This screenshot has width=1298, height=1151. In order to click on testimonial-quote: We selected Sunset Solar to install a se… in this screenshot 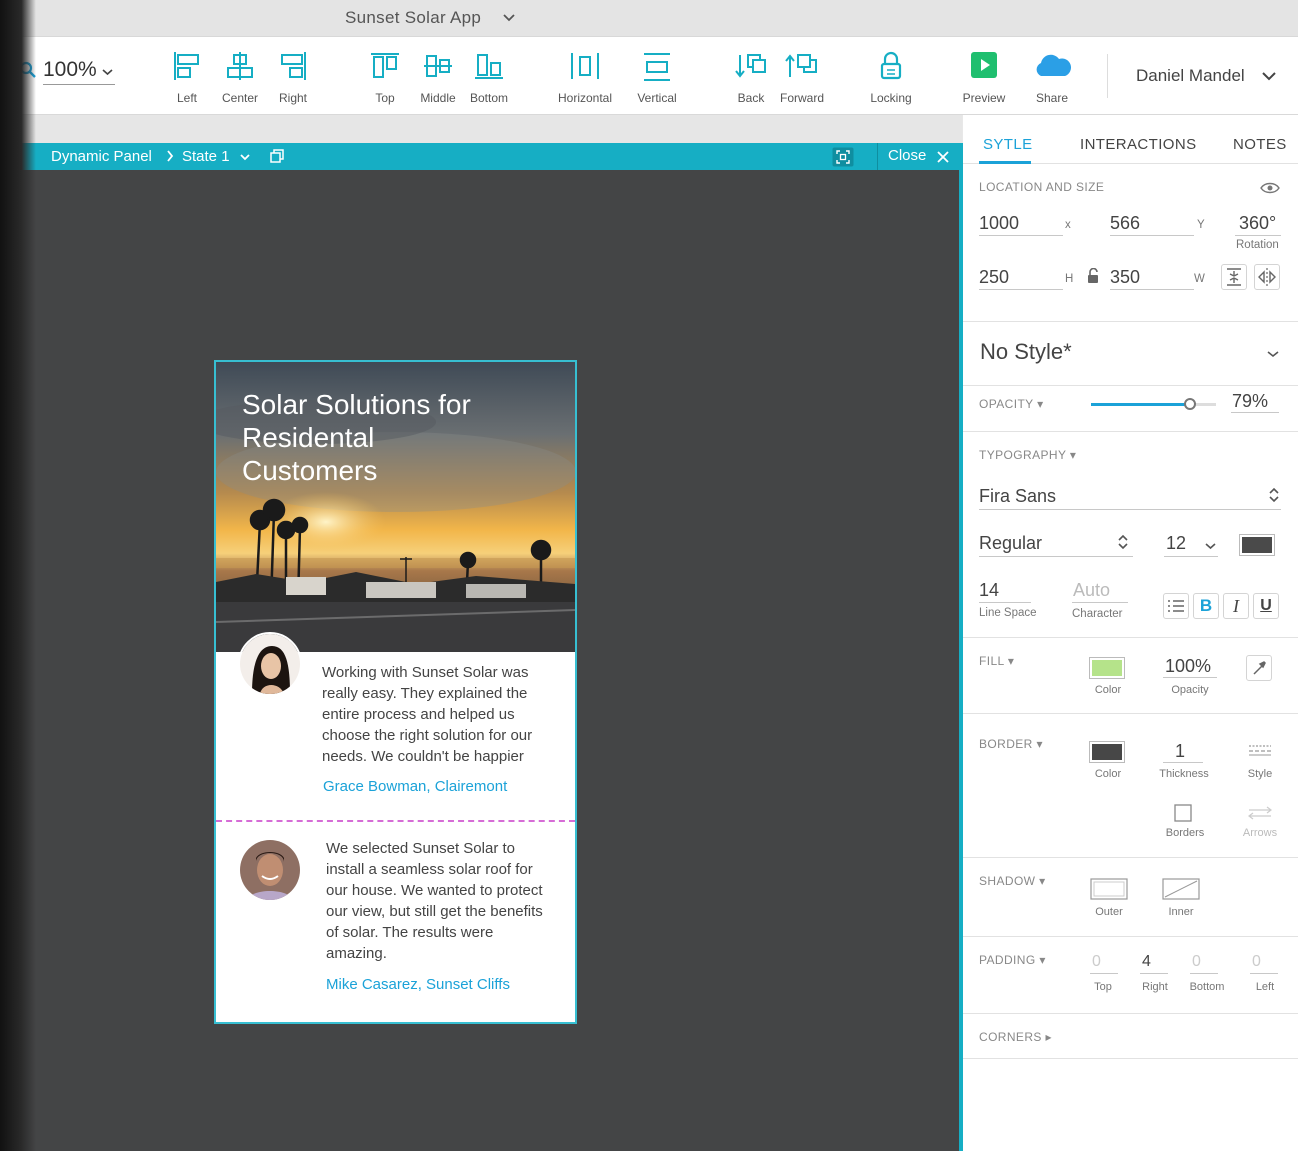, I will do `click(434, 901)`.